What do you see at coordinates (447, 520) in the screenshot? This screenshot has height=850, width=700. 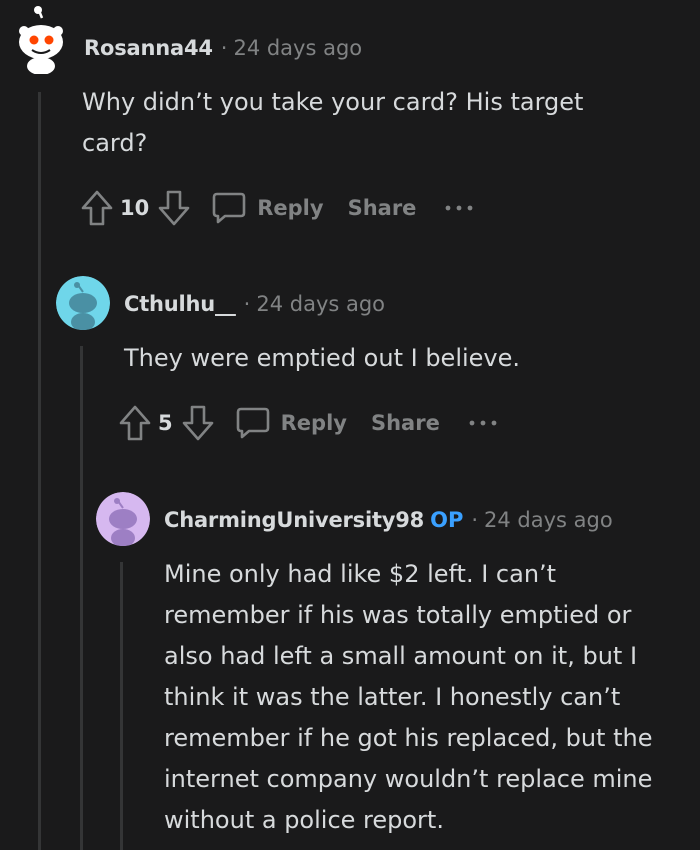 I see `op-badge: OP` at bounding box center [447, 520].